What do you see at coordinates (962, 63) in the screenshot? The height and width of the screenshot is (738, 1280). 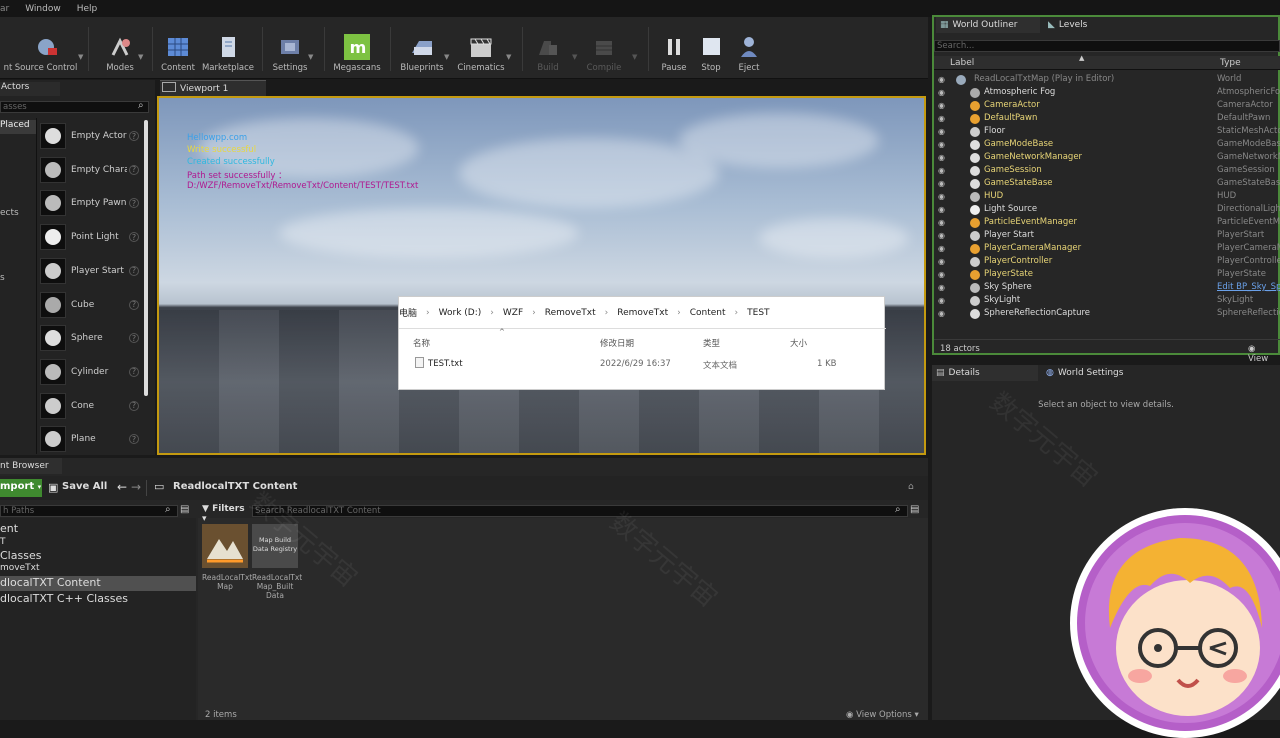 I see `col-label: Label` at bounding box center [962, 63].